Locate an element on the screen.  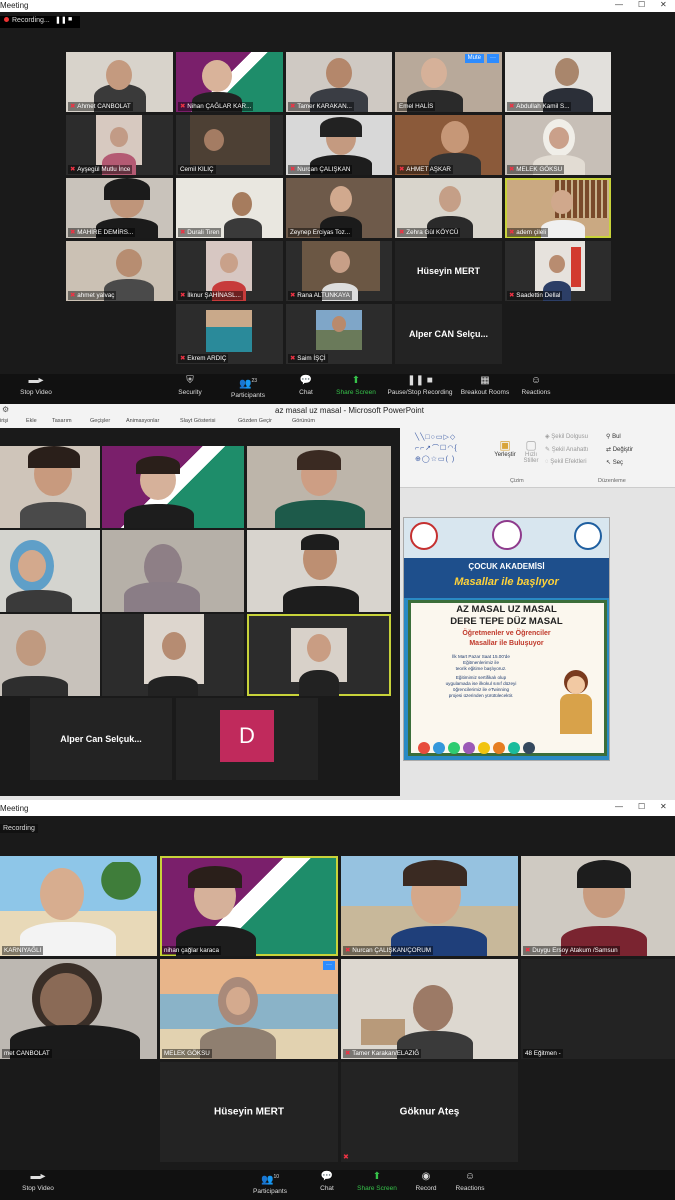
slide-subtitle-2: Masallar ile başlıyor is located at coordinates (506, 582).